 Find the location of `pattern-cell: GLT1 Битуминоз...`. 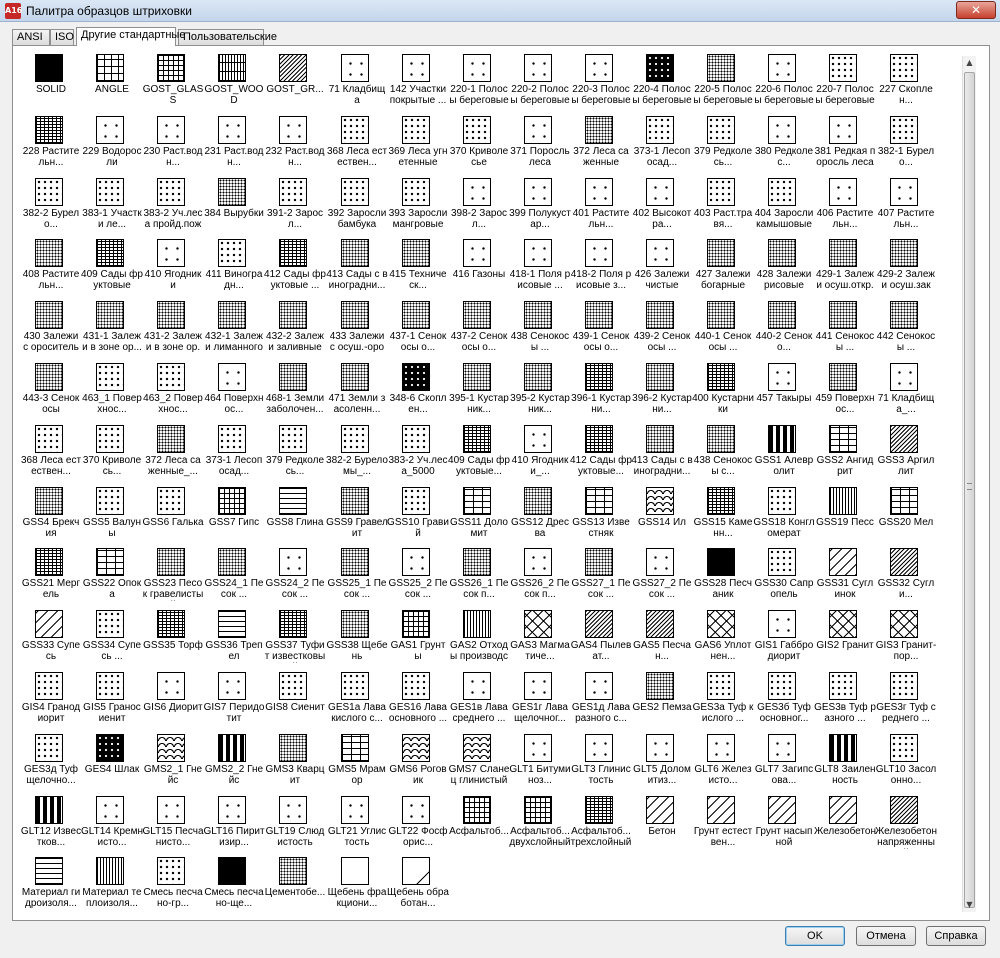

pattern-cell: GLT1 Битуминоз... is located at coordinates (540, 758).